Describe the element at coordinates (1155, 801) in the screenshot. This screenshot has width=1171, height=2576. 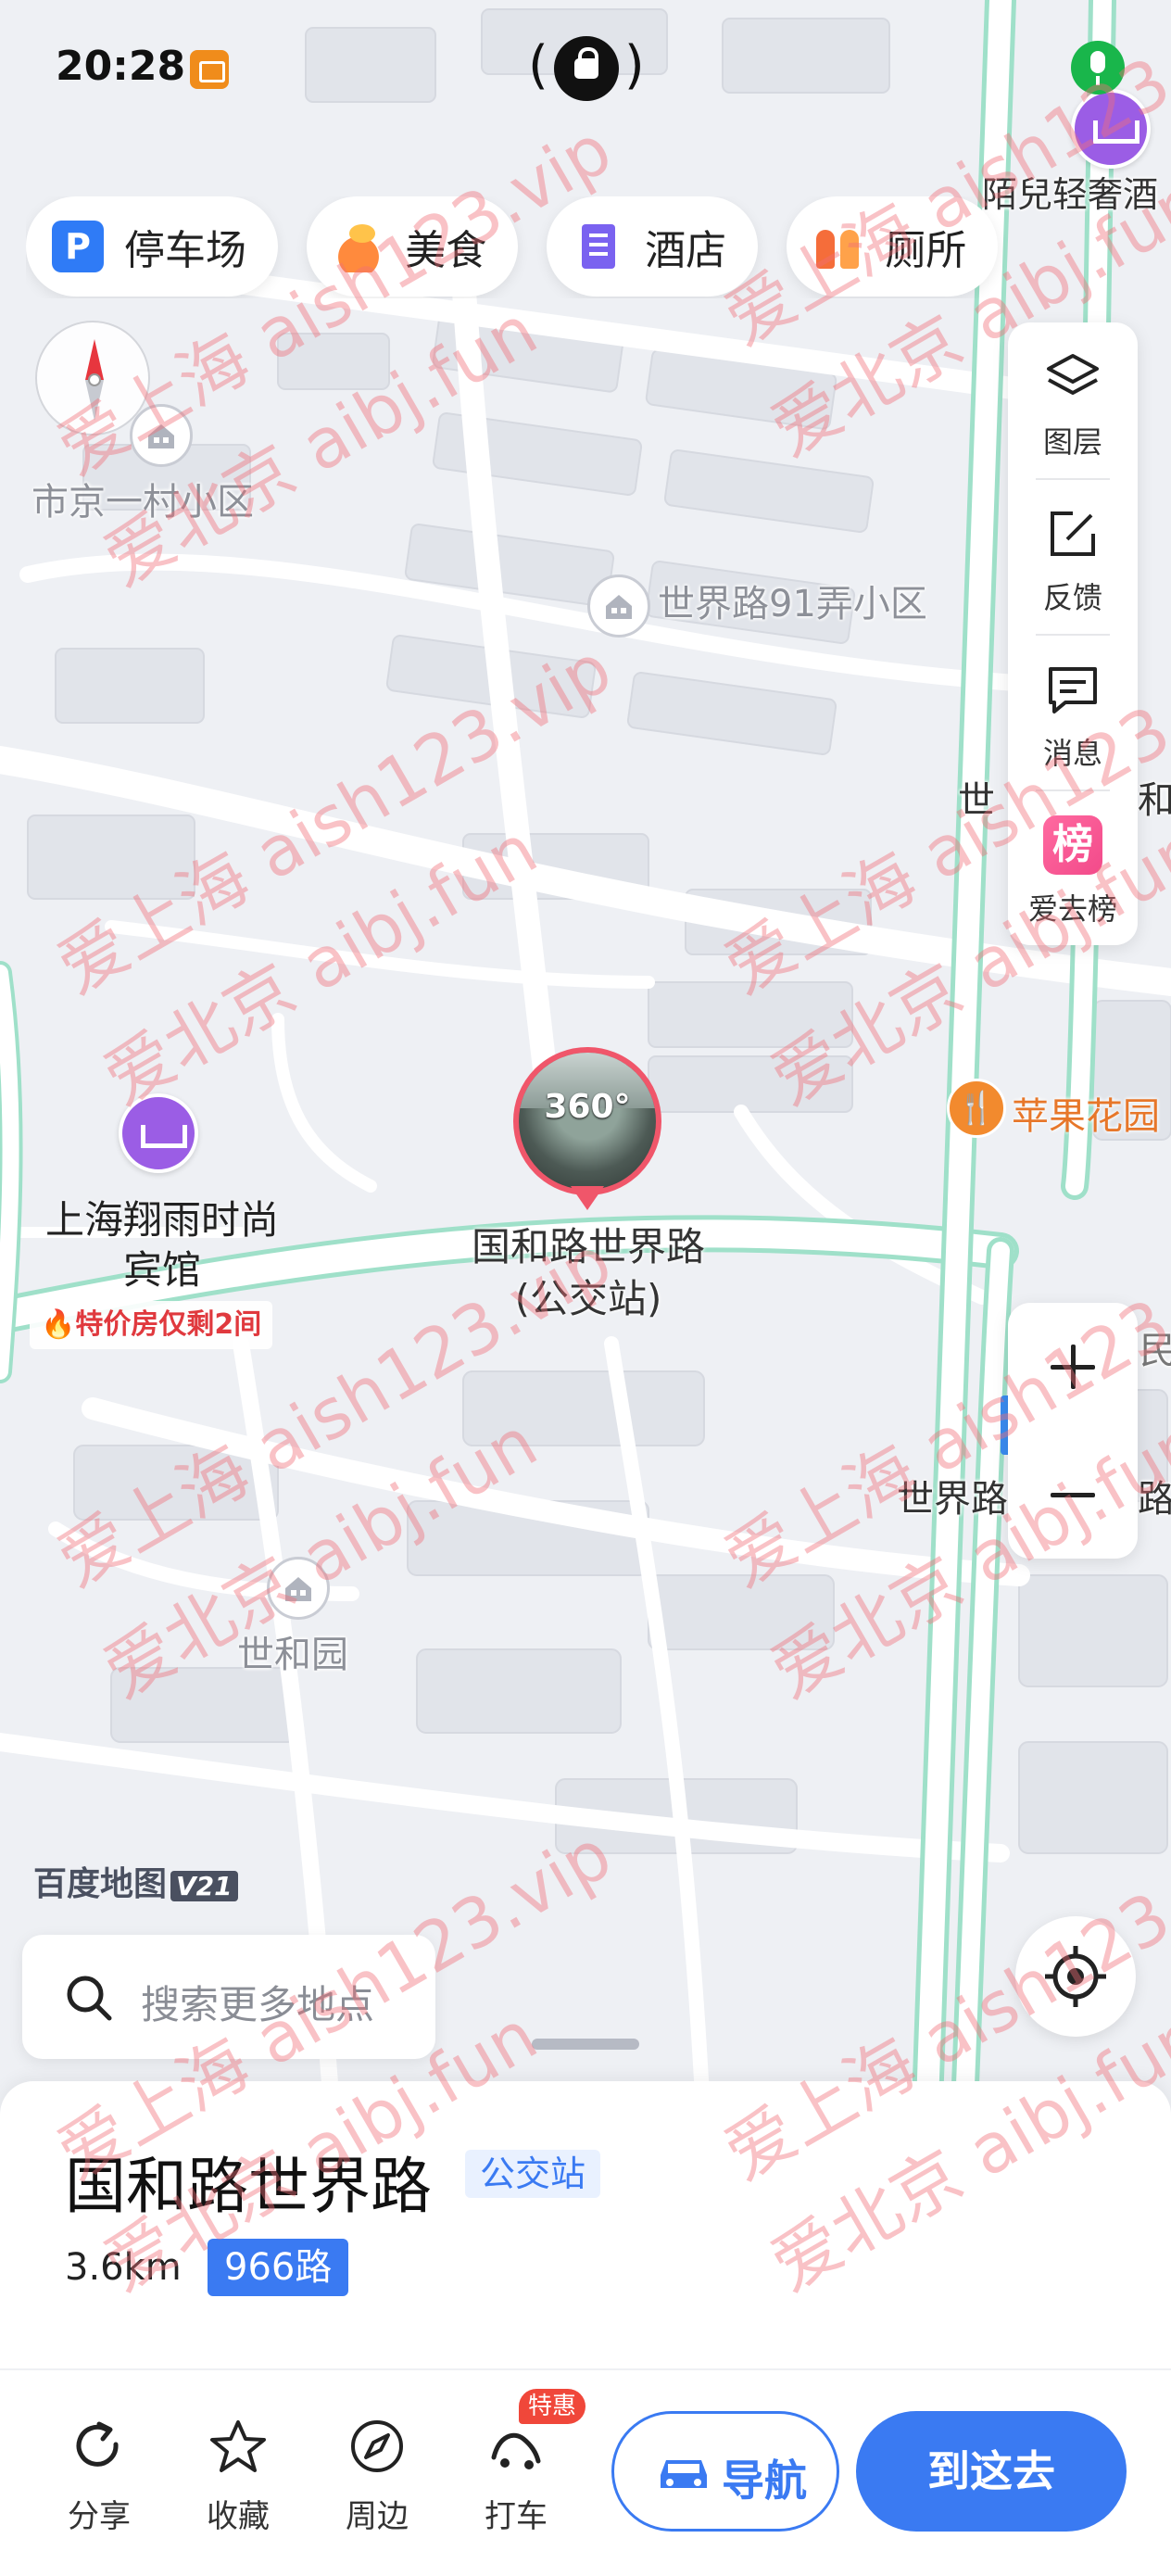
I see `poi-label: 和` at that location.